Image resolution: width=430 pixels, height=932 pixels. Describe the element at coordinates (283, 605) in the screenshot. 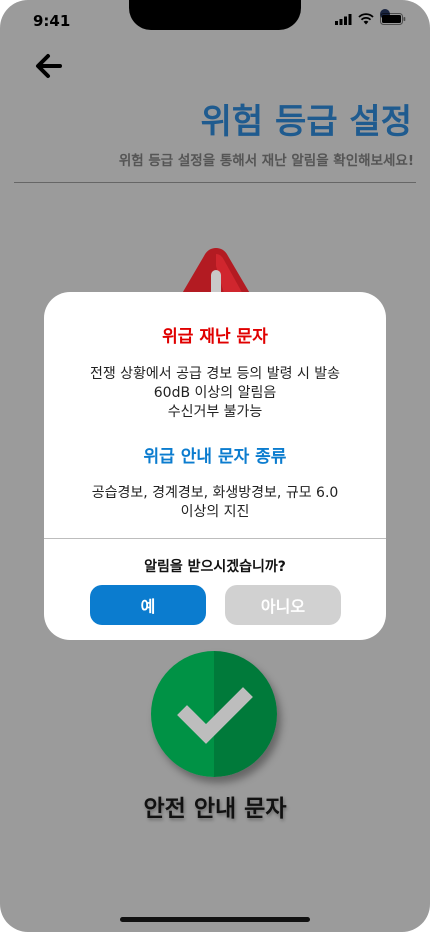

I see `no-button: 아니오` at that location.